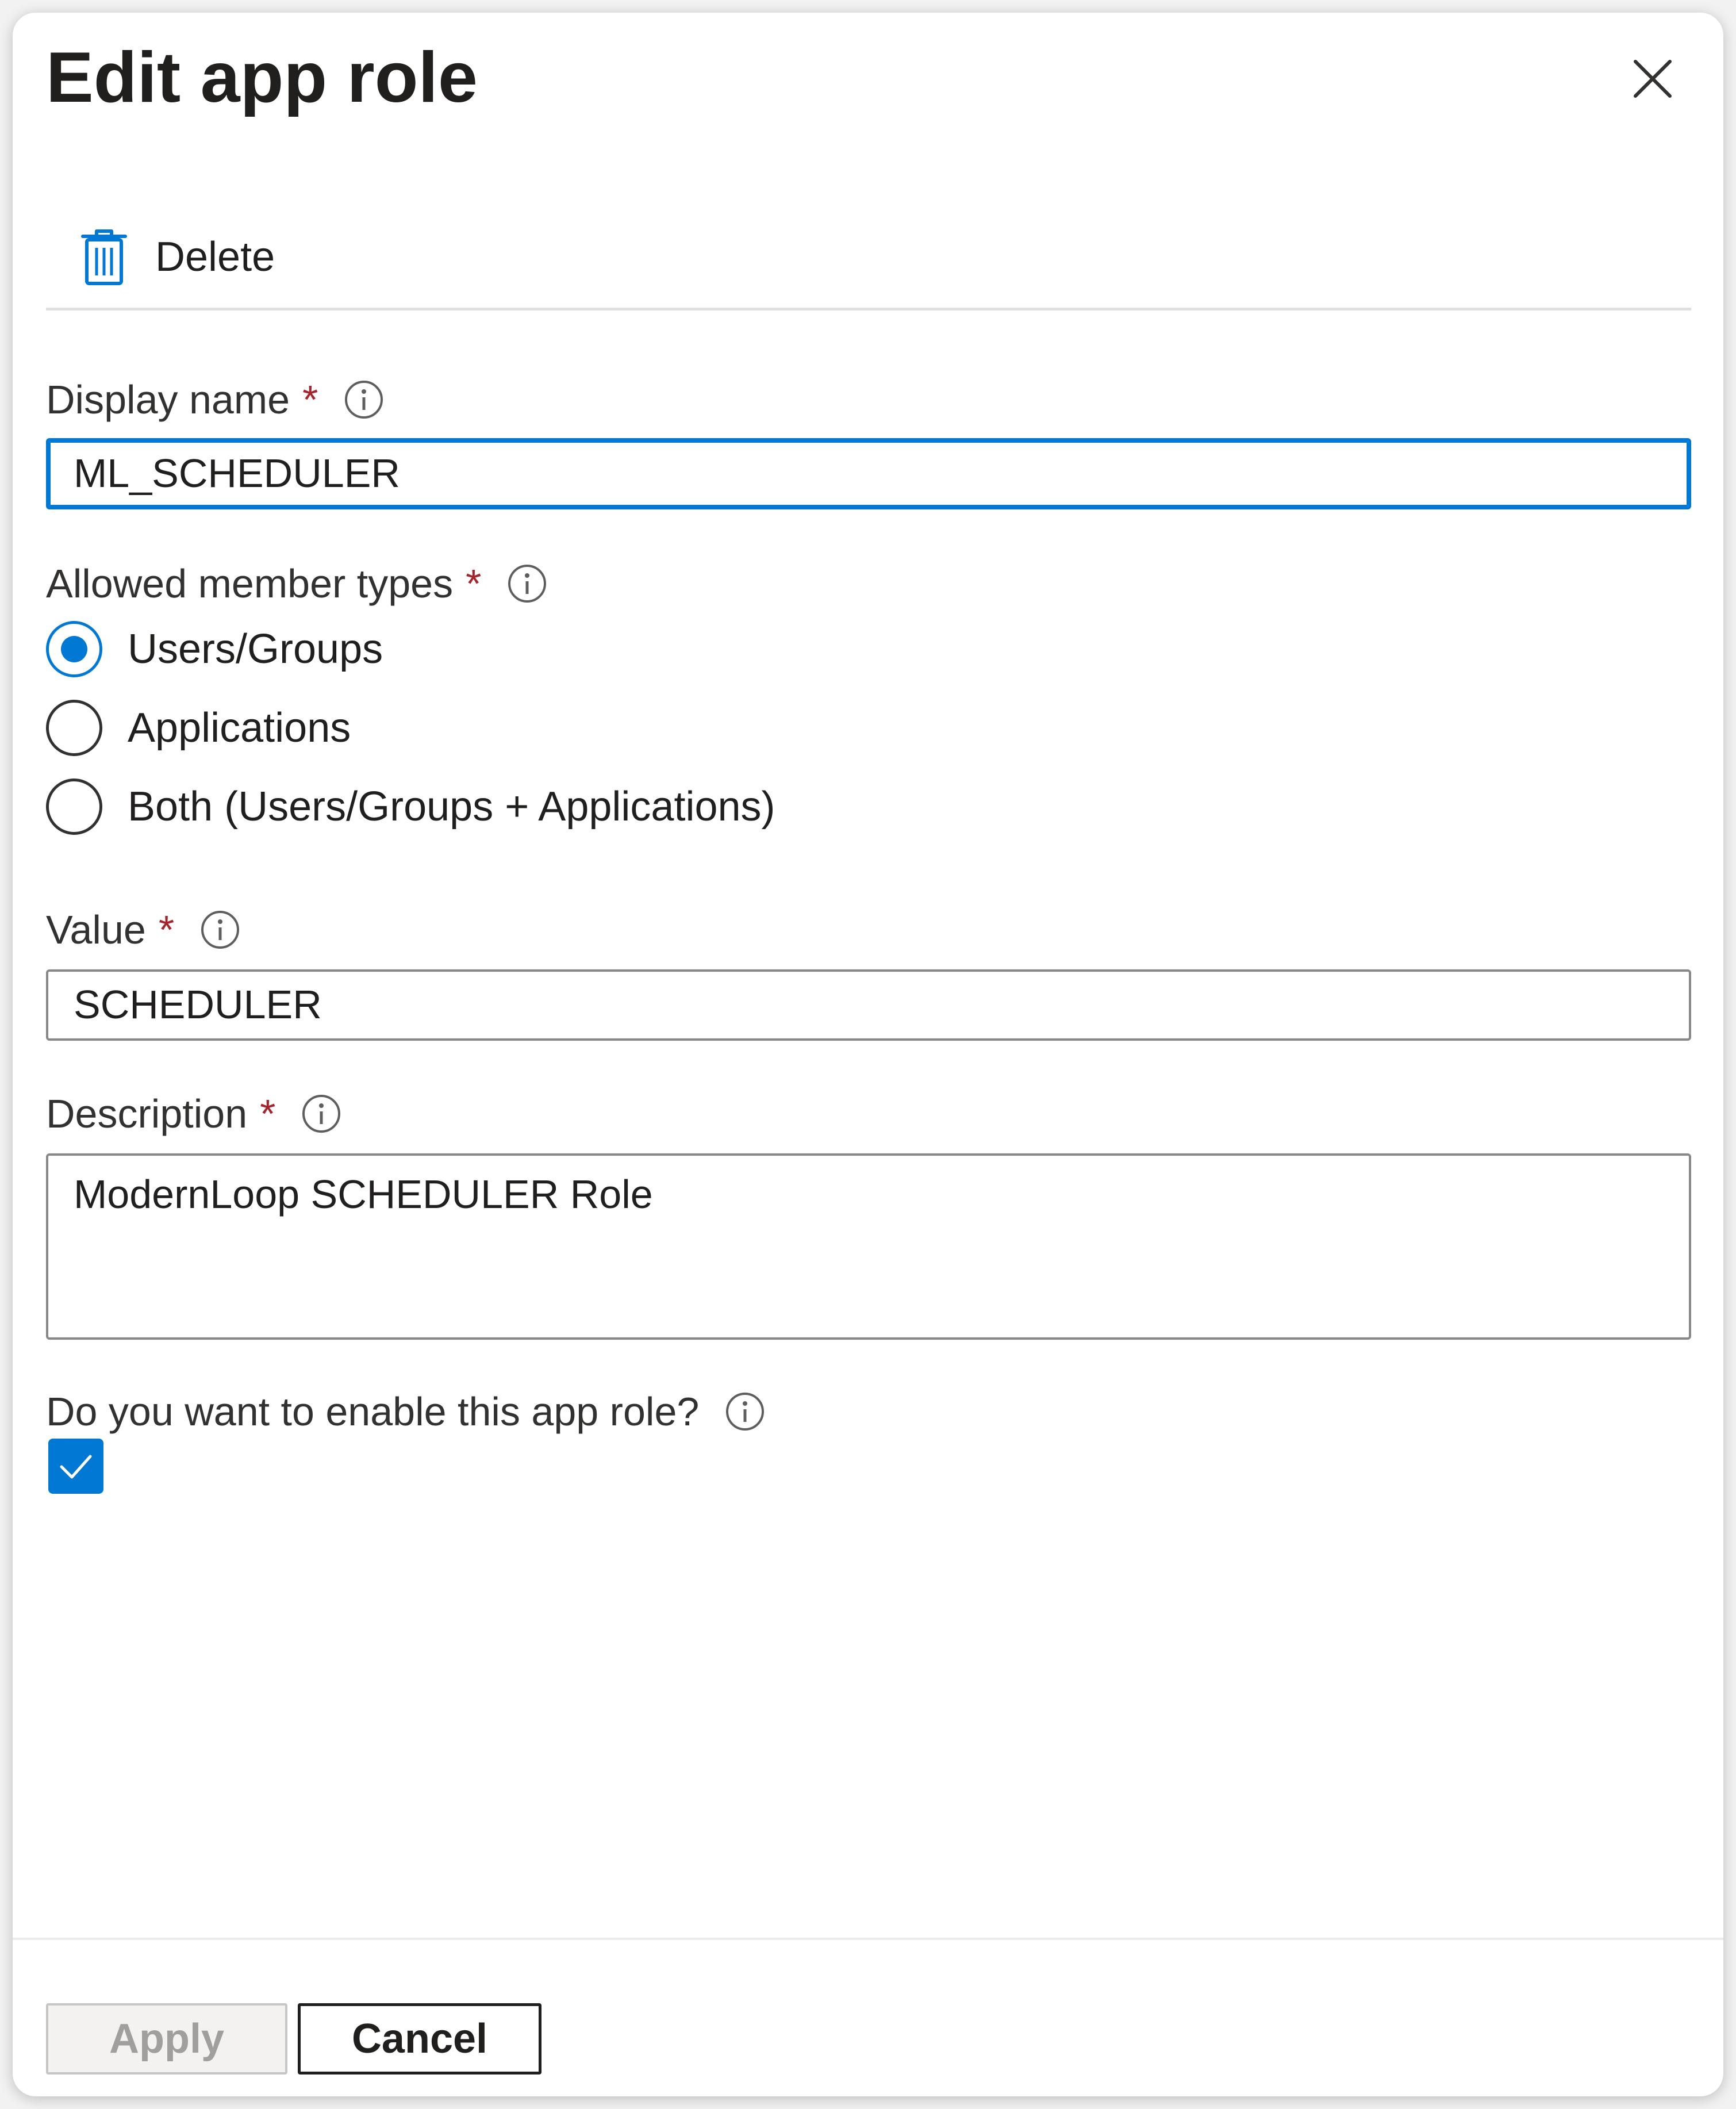 The image size is (1736, 2109). I want to click on radio-users-groups: Users/Groups, so click(214, 650).